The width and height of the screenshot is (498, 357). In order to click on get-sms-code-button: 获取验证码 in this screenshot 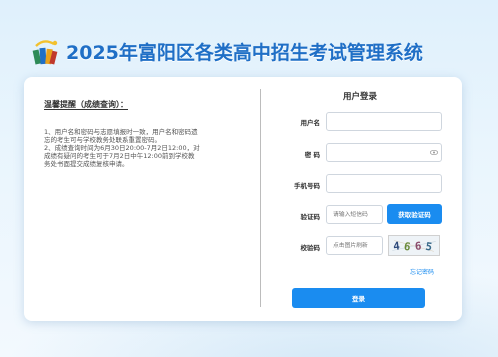, I will do `click(414, 214)`.